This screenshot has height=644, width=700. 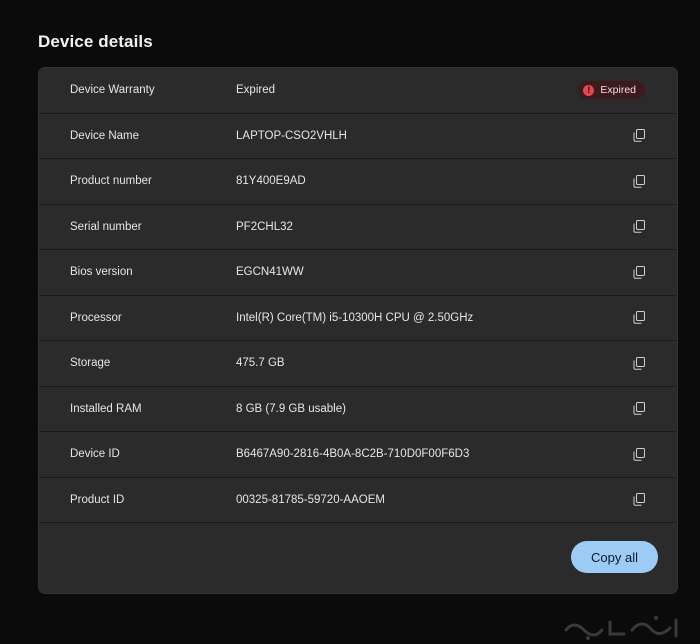 I want to click on warranty-status-badge: ! Expired, so click(x=611, y=90).